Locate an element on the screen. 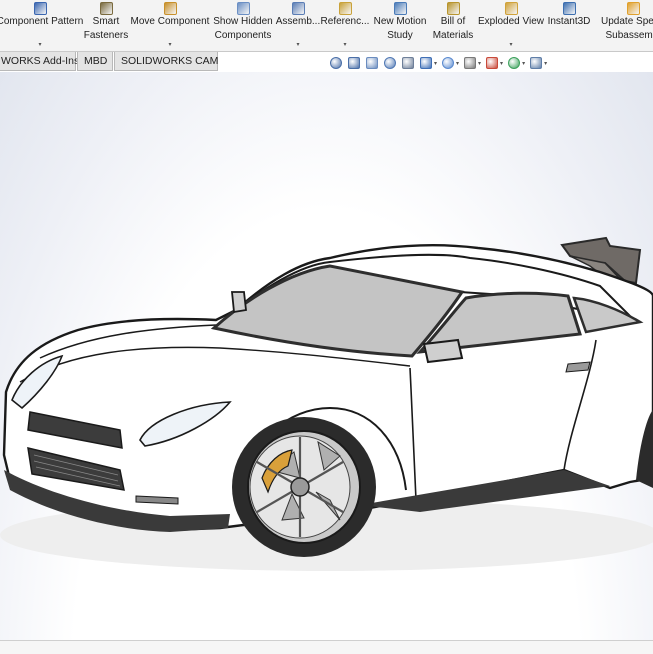 The width and height of the screenshot is (653, 654). exploded-view-label: Exploded View is located at coordinates (511, 21).